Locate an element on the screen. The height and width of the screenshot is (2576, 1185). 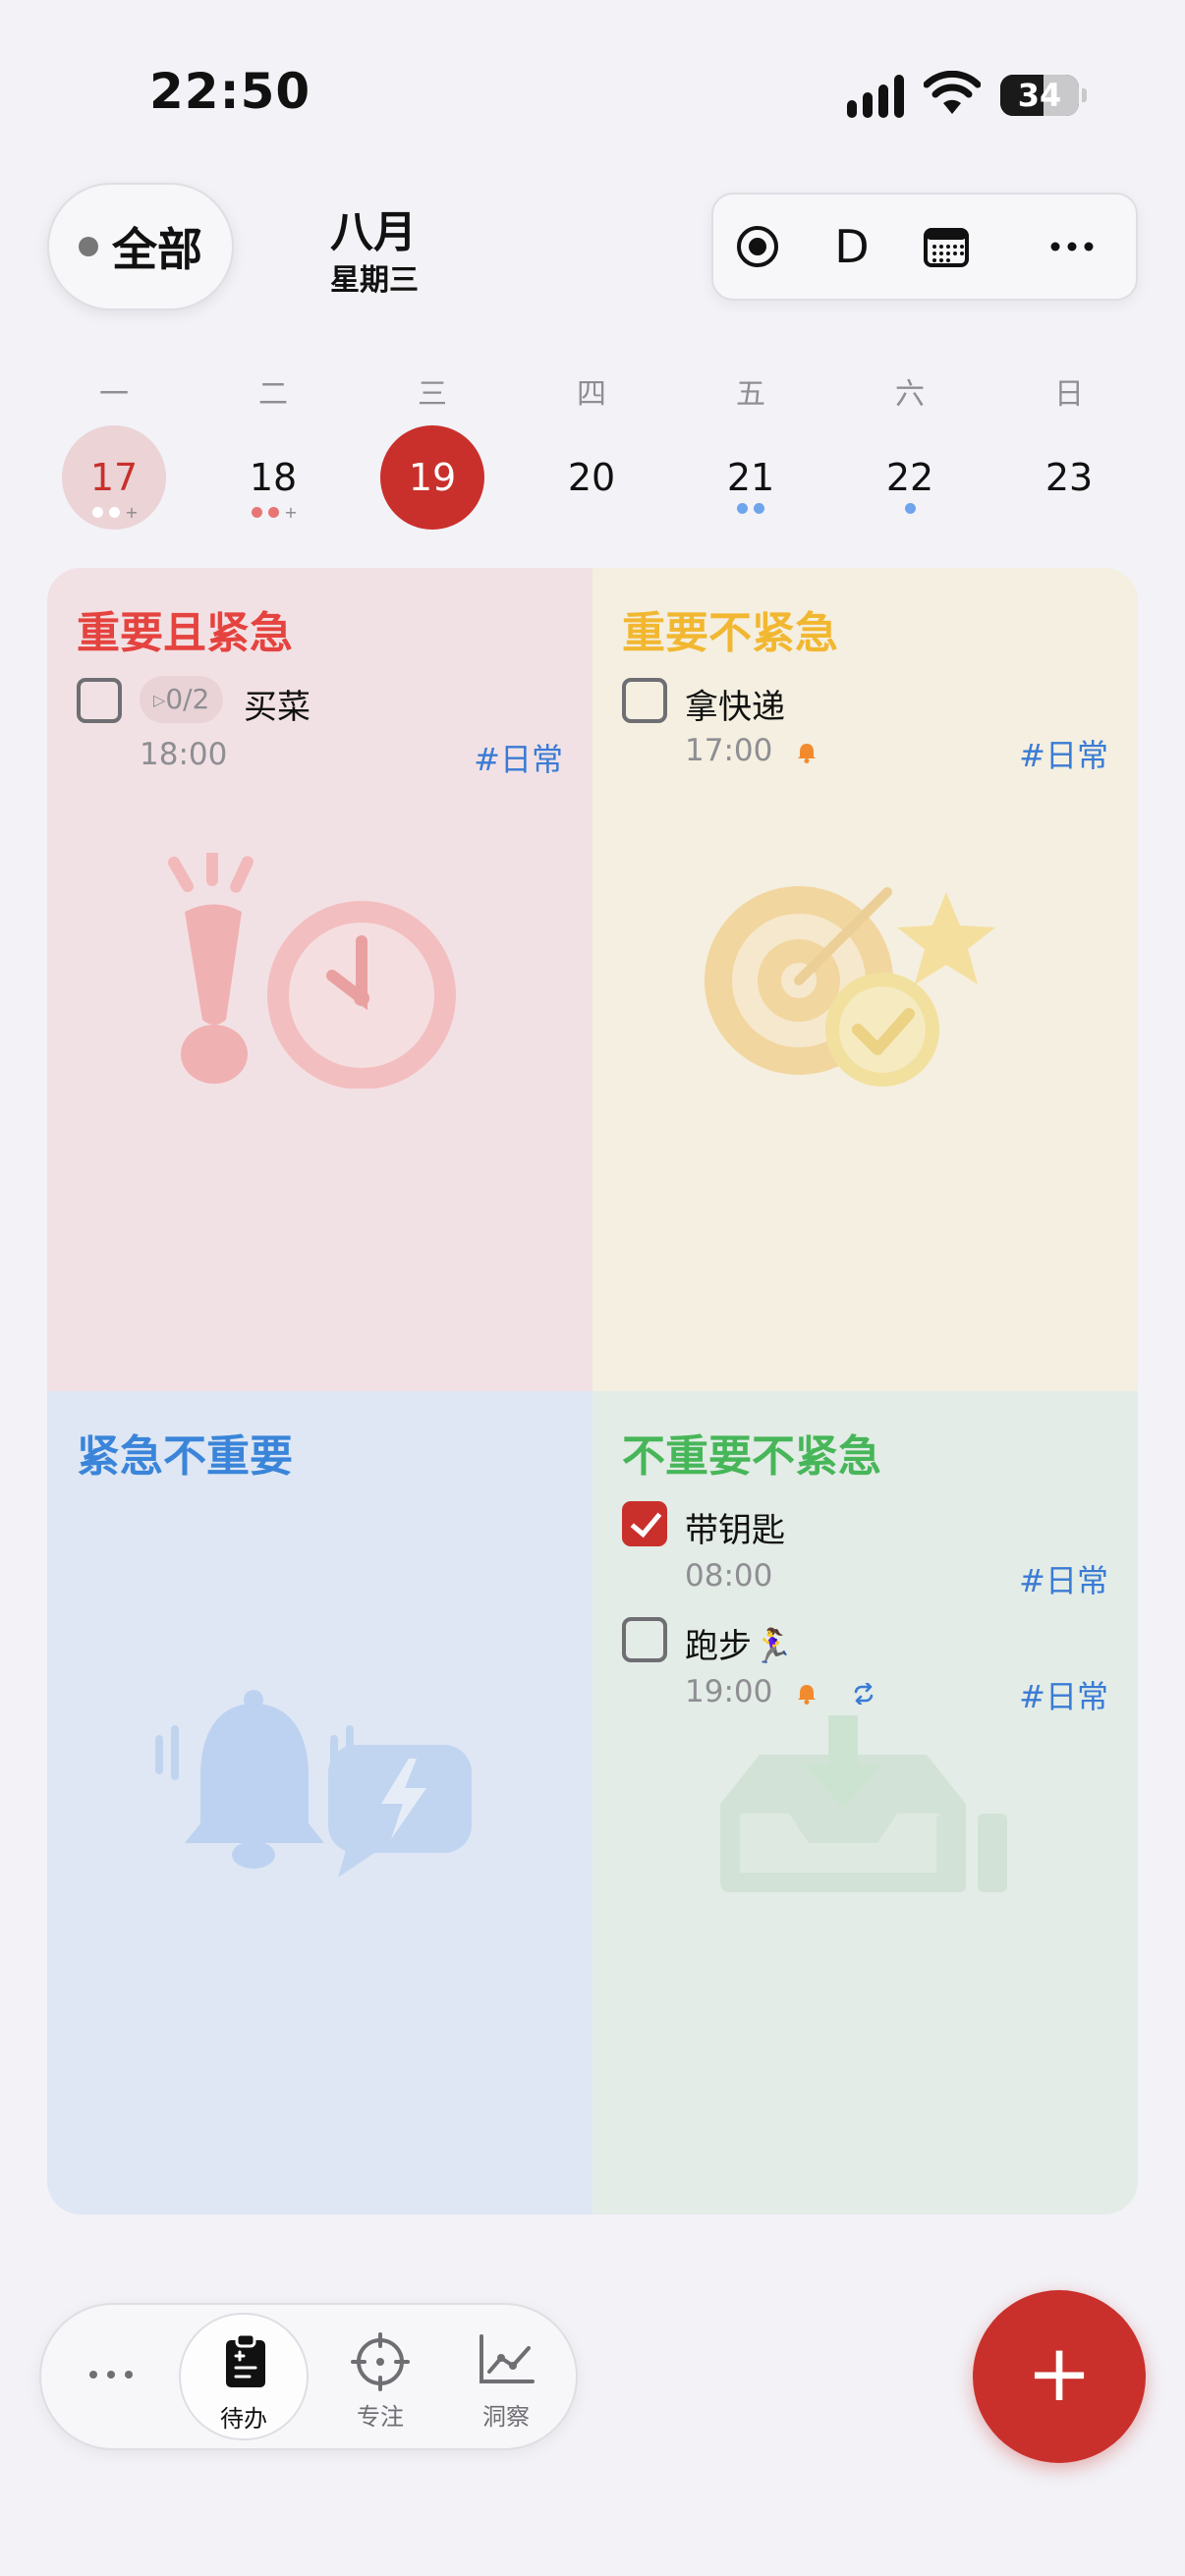
weekday-header: 六 is located at coordinates (910, 394).